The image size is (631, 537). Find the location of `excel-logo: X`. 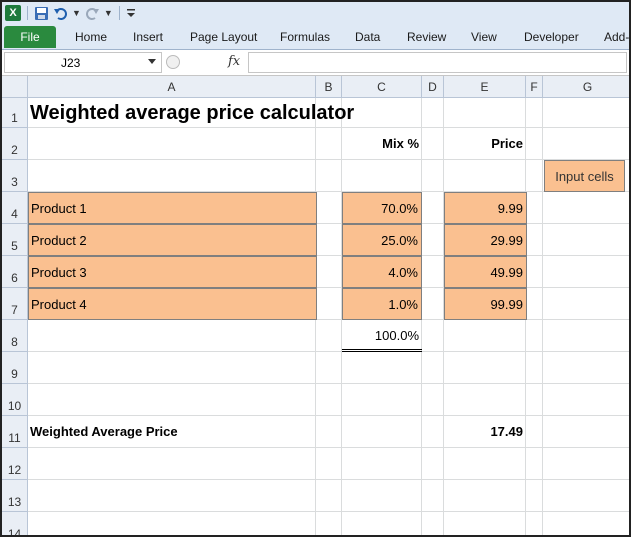

excel-logo: X is located at coordinates (13, 13).